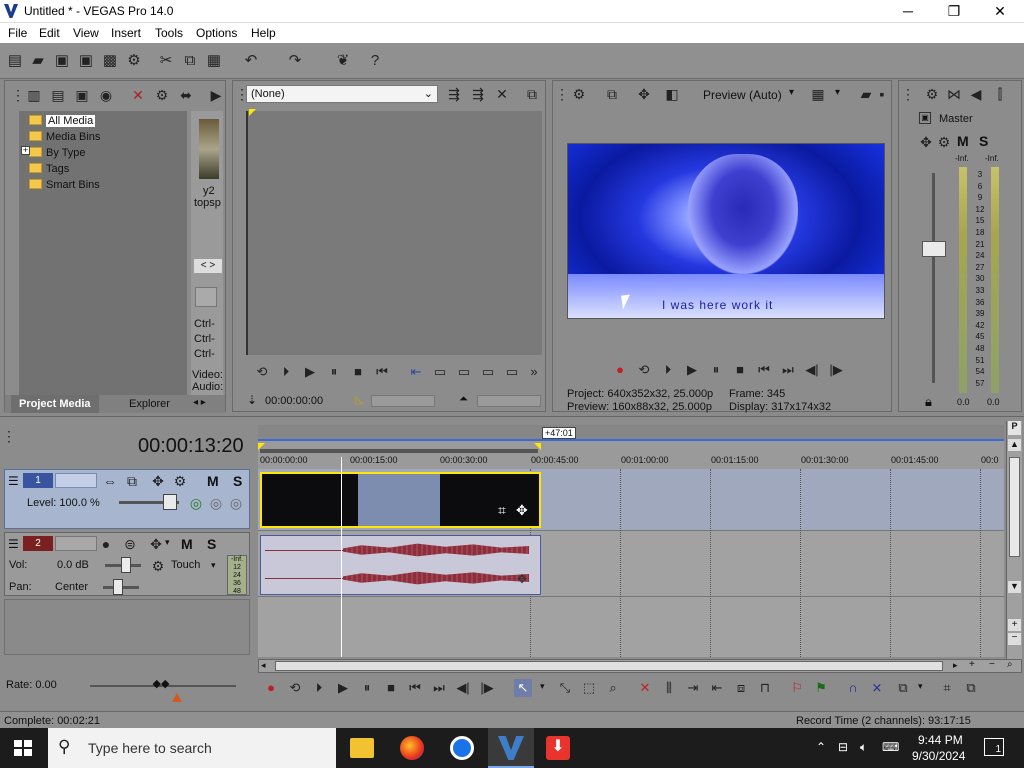 The width and height of the screenshot is (1024, 768). I want to click on zoom-in-icon: +, so click(972, 664).